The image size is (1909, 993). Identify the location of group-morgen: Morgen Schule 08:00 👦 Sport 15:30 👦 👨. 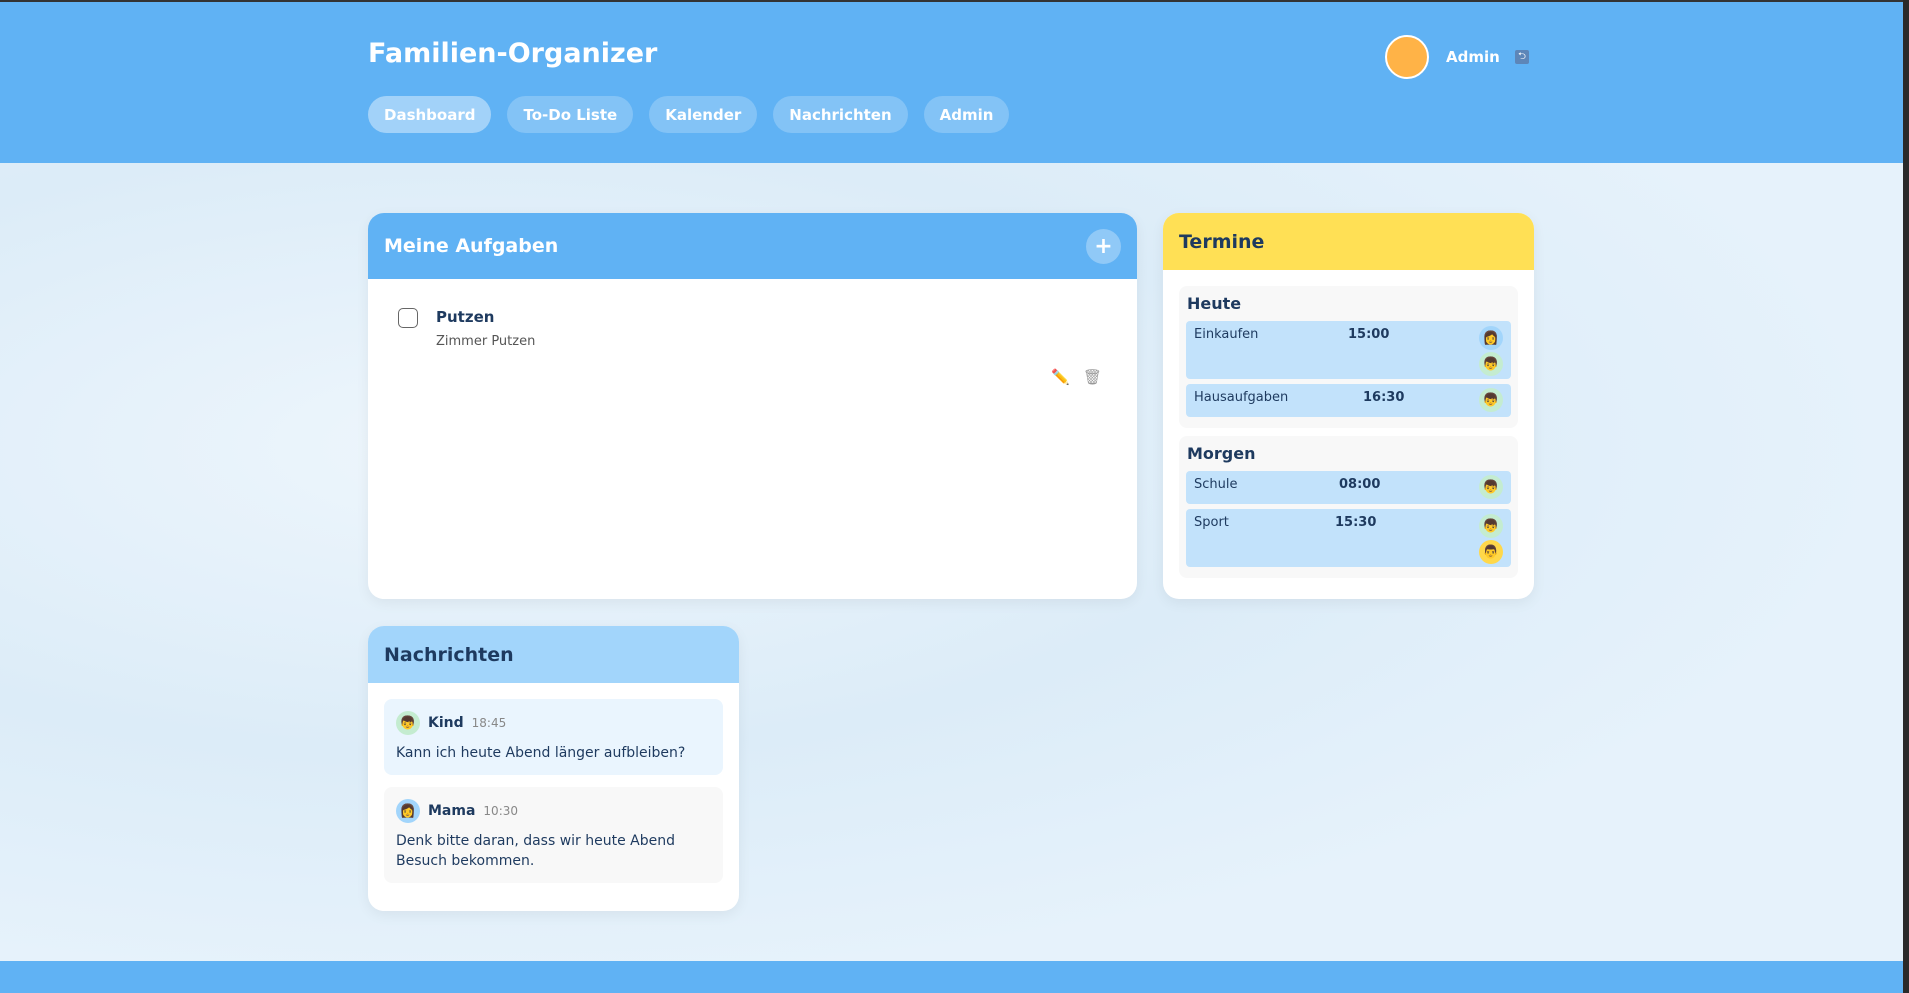
(1348, 507).